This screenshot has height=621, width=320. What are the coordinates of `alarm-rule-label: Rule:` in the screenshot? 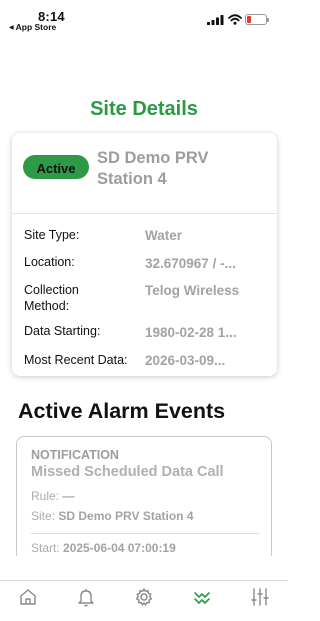 It's located at (45, 496).